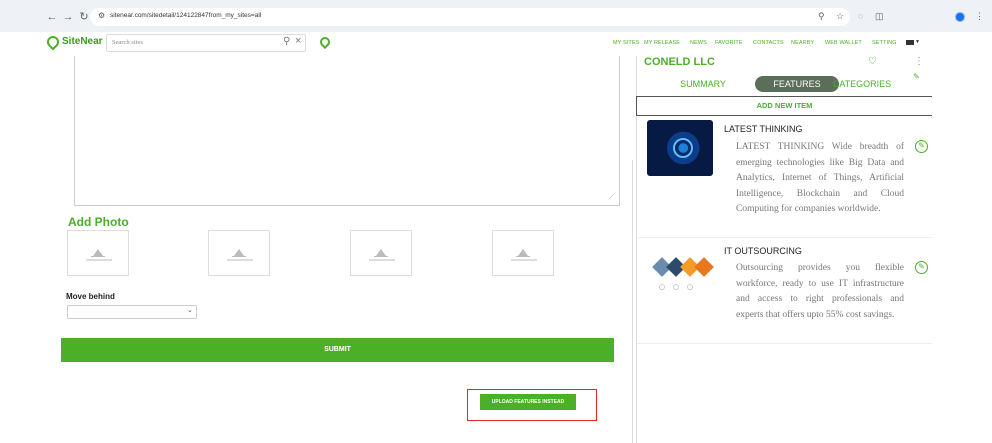 This screenshot has height=443, width=992. Describe the element at coordinates (704, 267) in the screenshot. I see `diamond-shape` at that location.